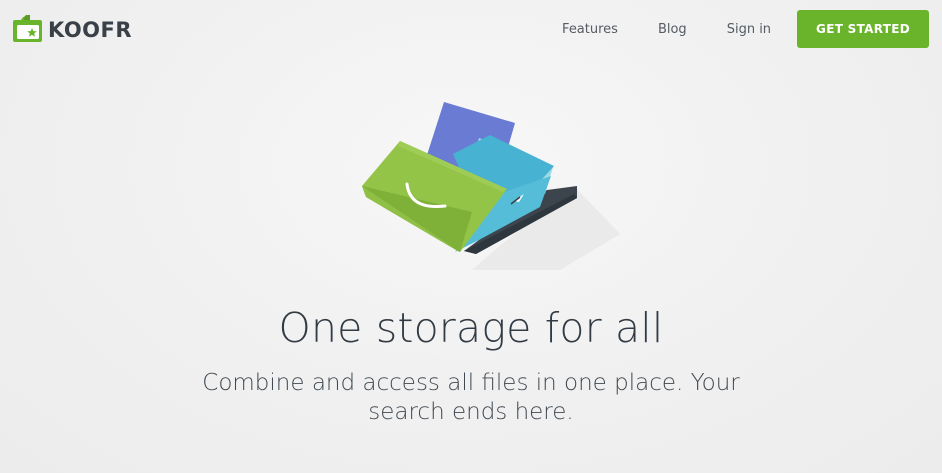  Describe the element at coordinates (672, 29) in the screenshot. I see `nav-link-blog: Blog` at that location.